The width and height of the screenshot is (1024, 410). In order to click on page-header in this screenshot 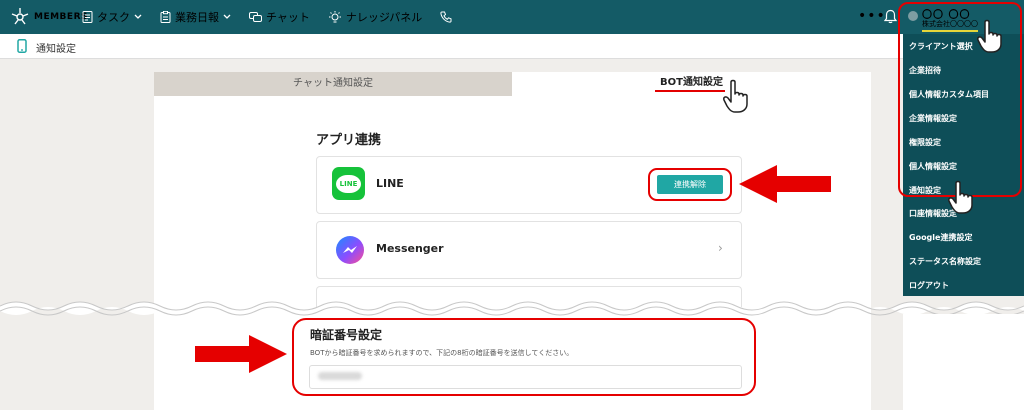, I will do `click(512, 46)`.